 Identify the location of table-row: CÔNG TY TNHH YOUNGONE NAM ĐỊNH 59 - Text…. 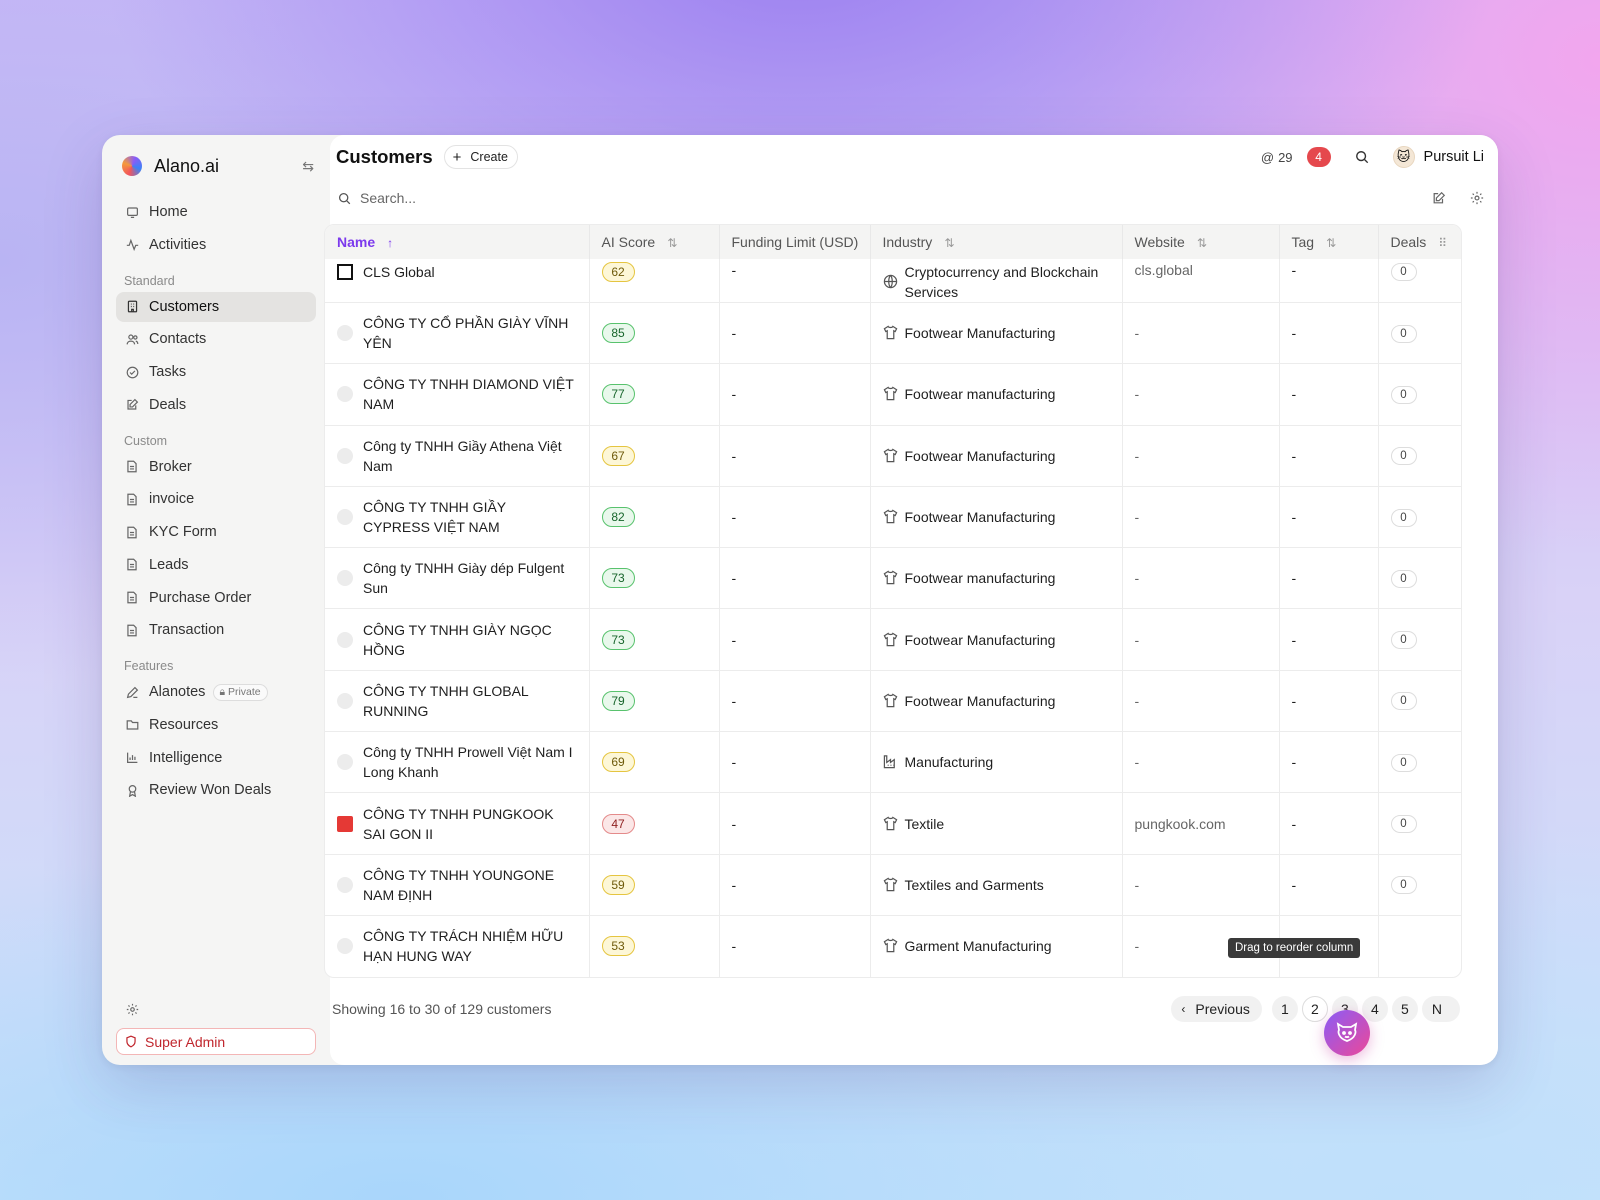
(893, 884).